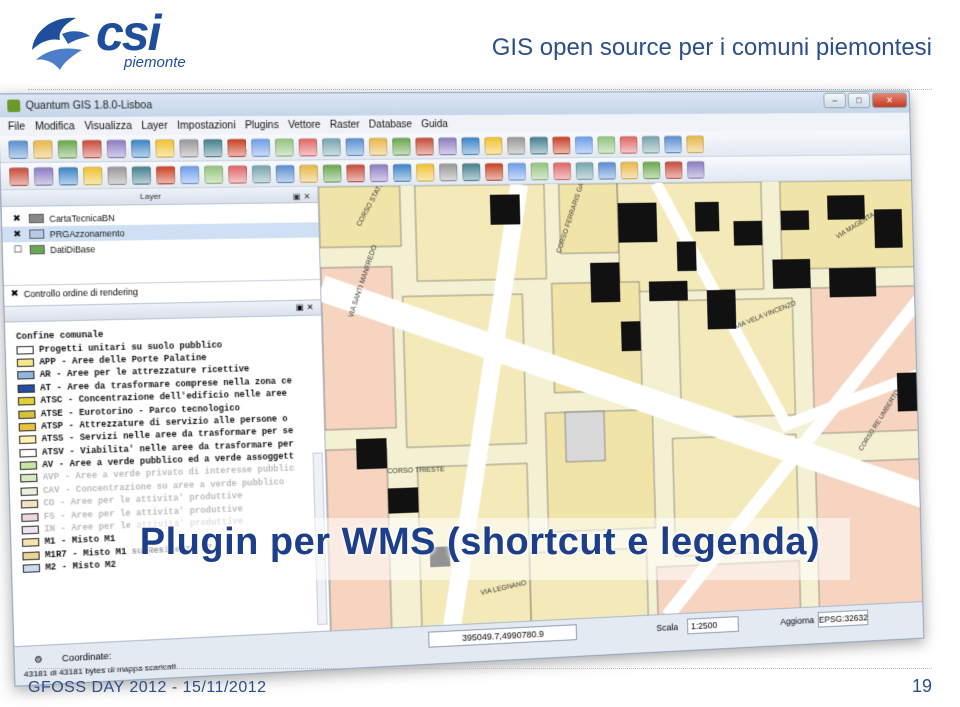 The height and width of the screenshot is (707, 960). I want to click on render-order-checkbox-icon: ✖, so click(14, 294).